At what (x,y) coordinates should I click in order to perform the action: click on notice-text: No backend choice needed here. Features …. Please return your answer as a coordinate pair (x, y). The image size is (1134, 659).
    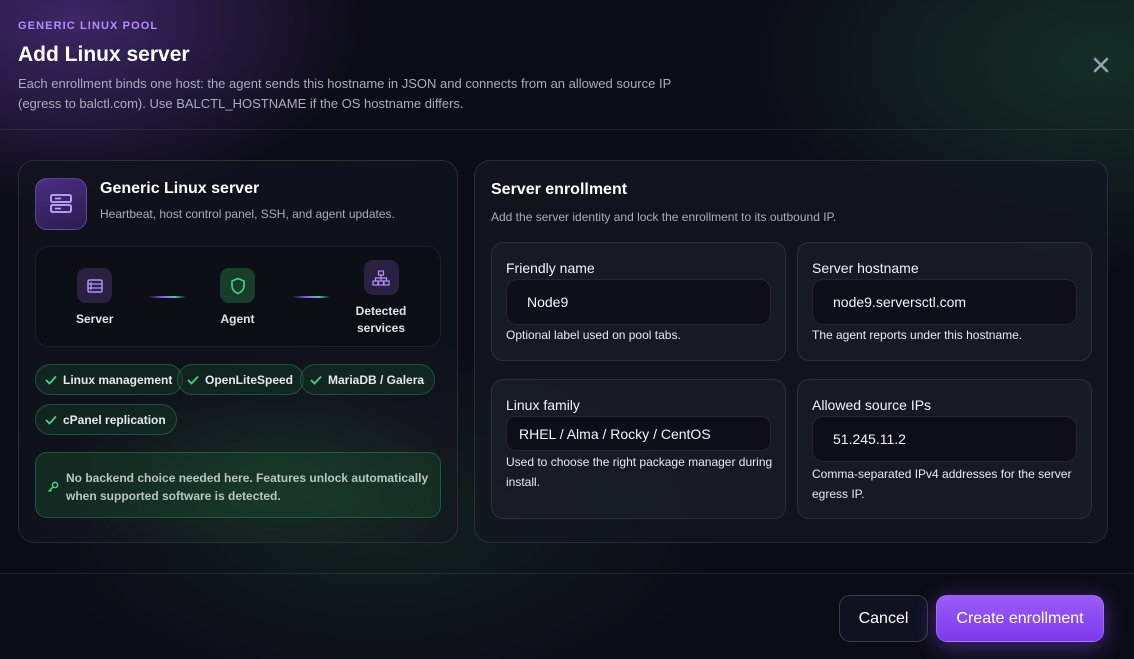
    Looking at the image, I should click on (247, 487).